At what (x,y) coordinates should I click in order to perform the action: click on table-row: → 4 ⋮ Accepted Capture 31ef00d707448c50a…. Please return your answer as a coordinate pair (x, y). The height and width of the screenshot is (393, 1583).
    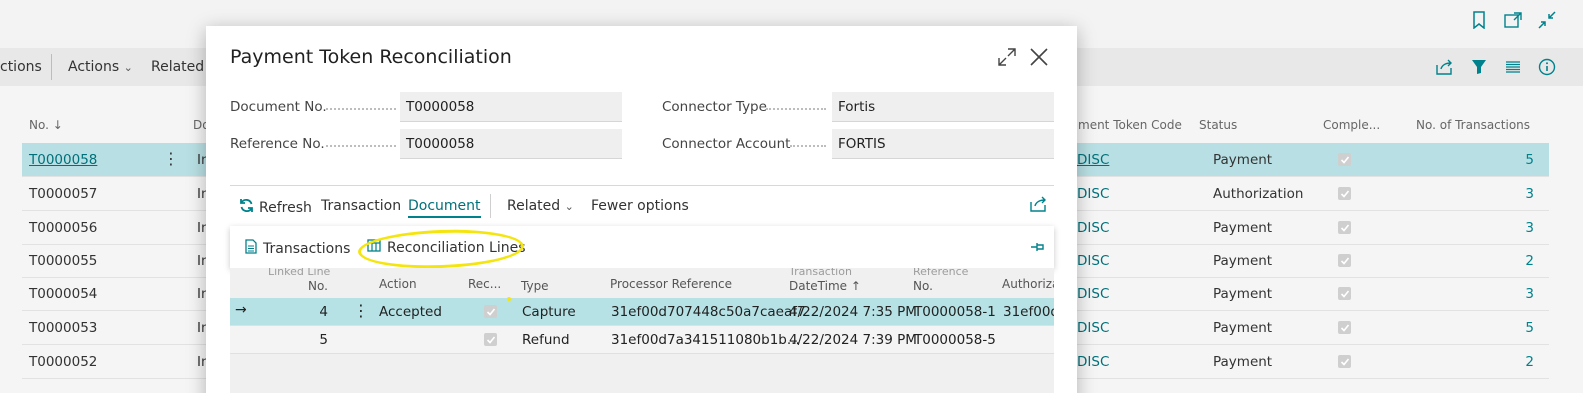
    Looking at the image, I should click on (642, 312).